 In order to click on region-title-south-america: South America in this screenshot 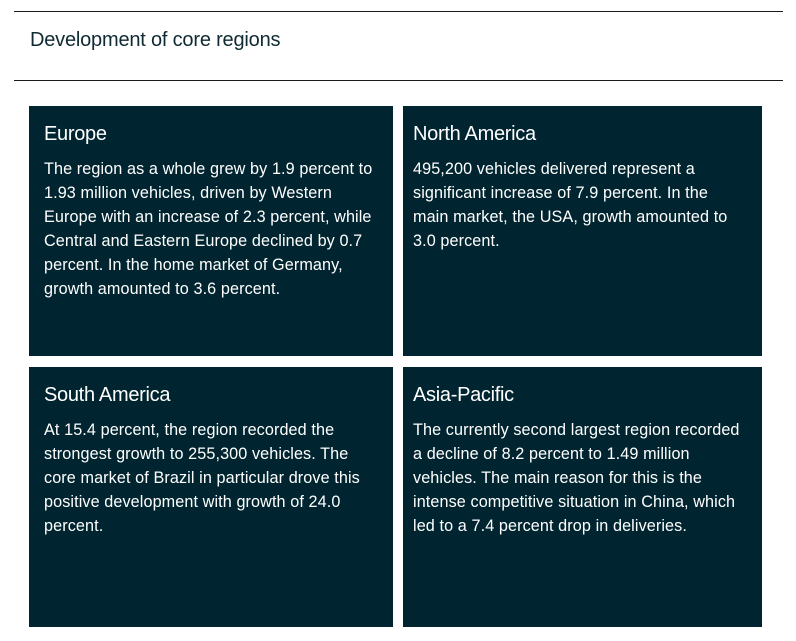, I will do `click(107, 395)`.